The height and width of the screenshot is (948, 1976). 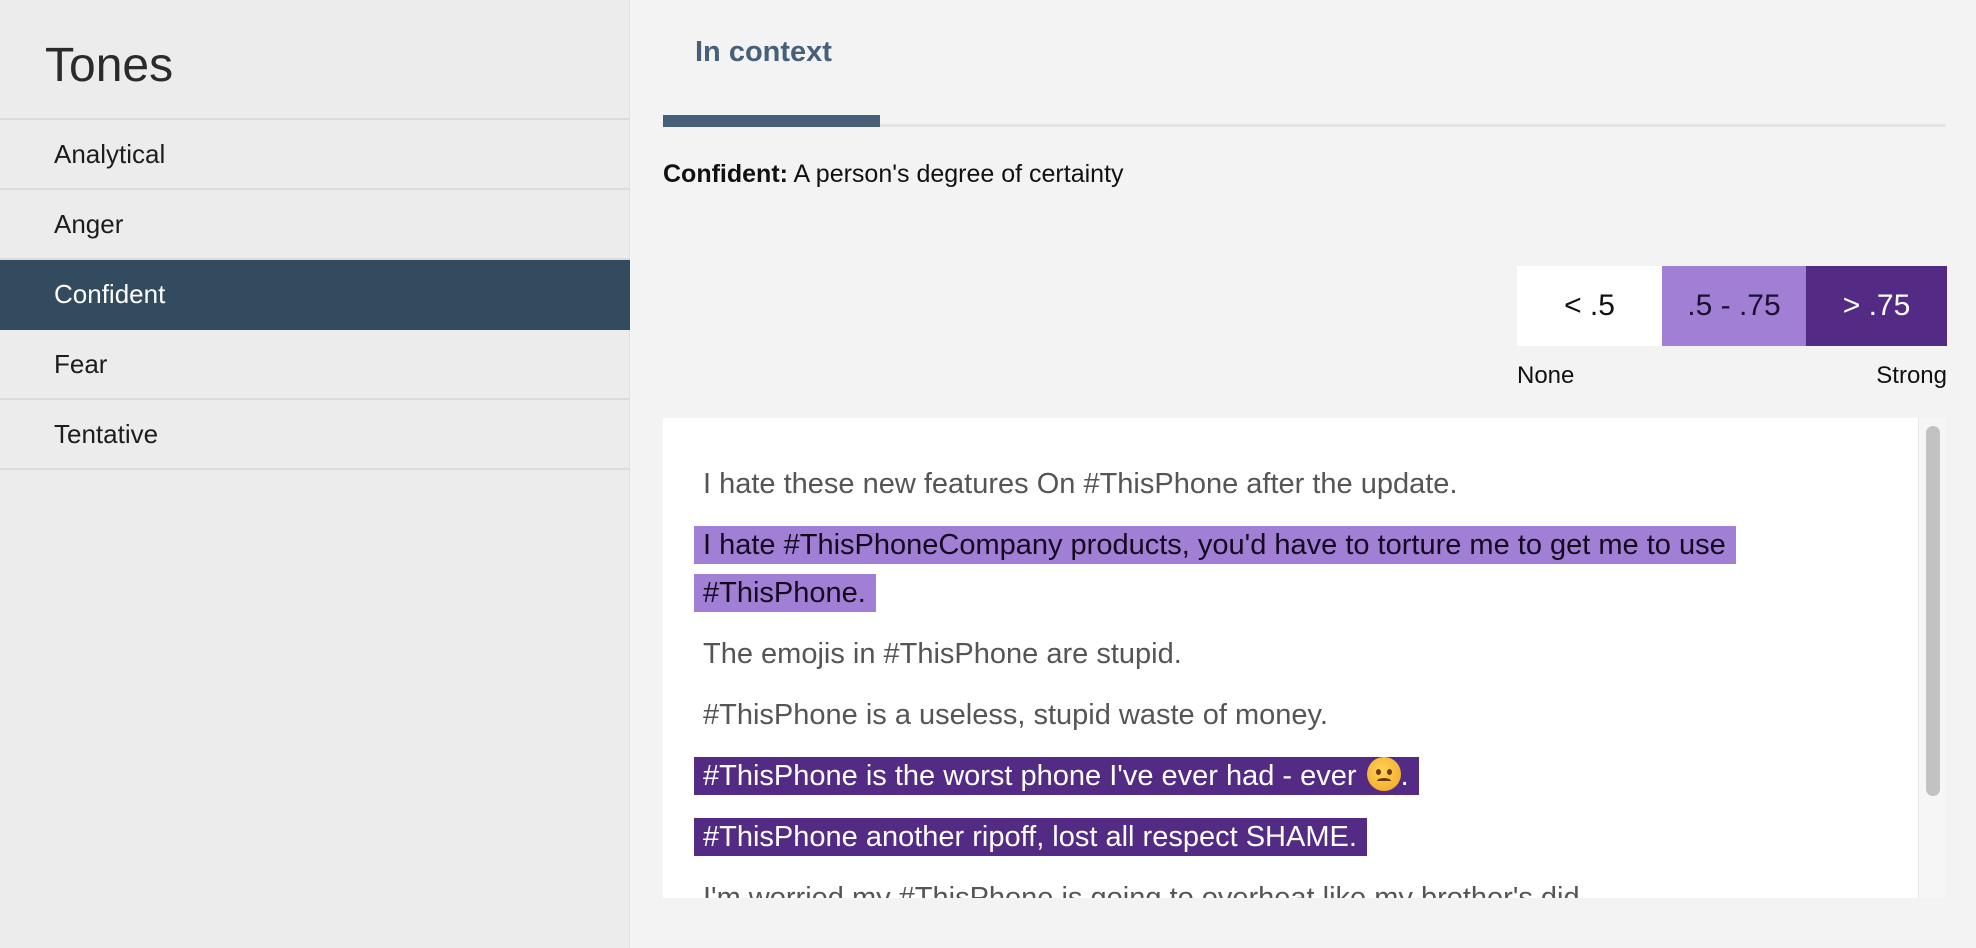 I want to click on sidebar-item-confident: Confident, so click(x=315, y=295).